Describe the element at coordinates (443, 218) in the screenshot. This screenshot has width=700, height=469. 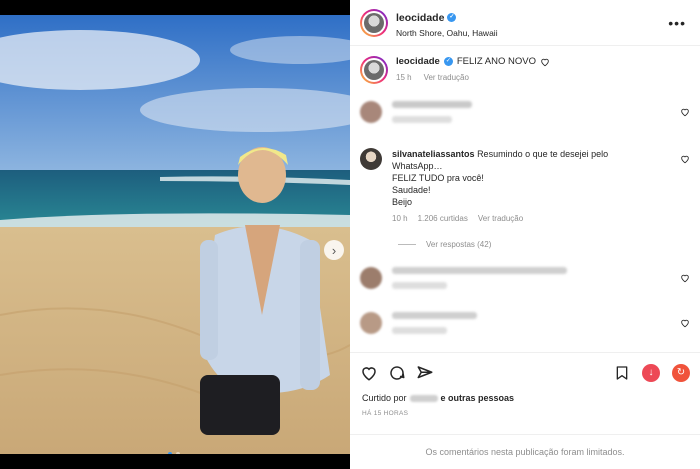
I see `comment-likes: 1.206 curtidas` at that location.